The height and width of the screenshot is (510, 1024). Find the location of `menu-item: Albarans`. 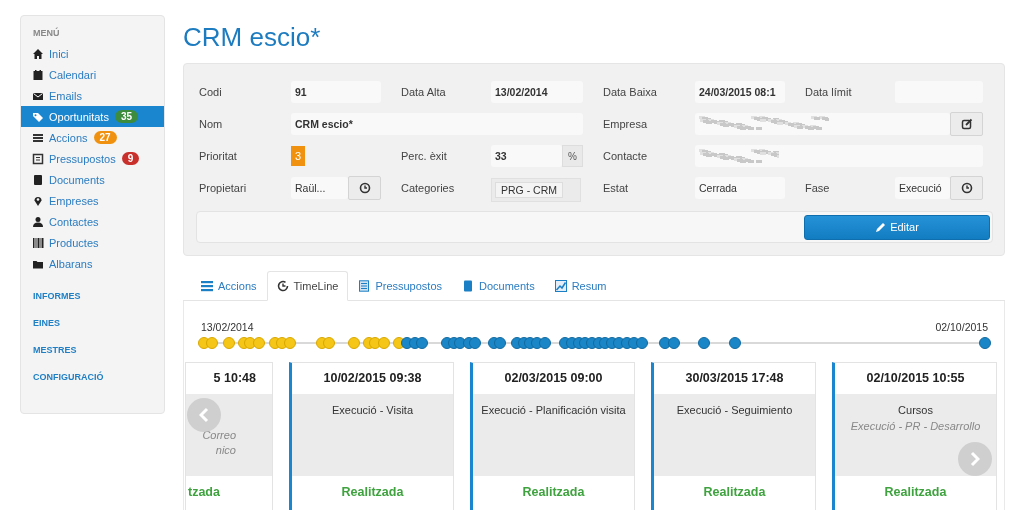

menu-item: Albarans is located at coordinates (92, 263).